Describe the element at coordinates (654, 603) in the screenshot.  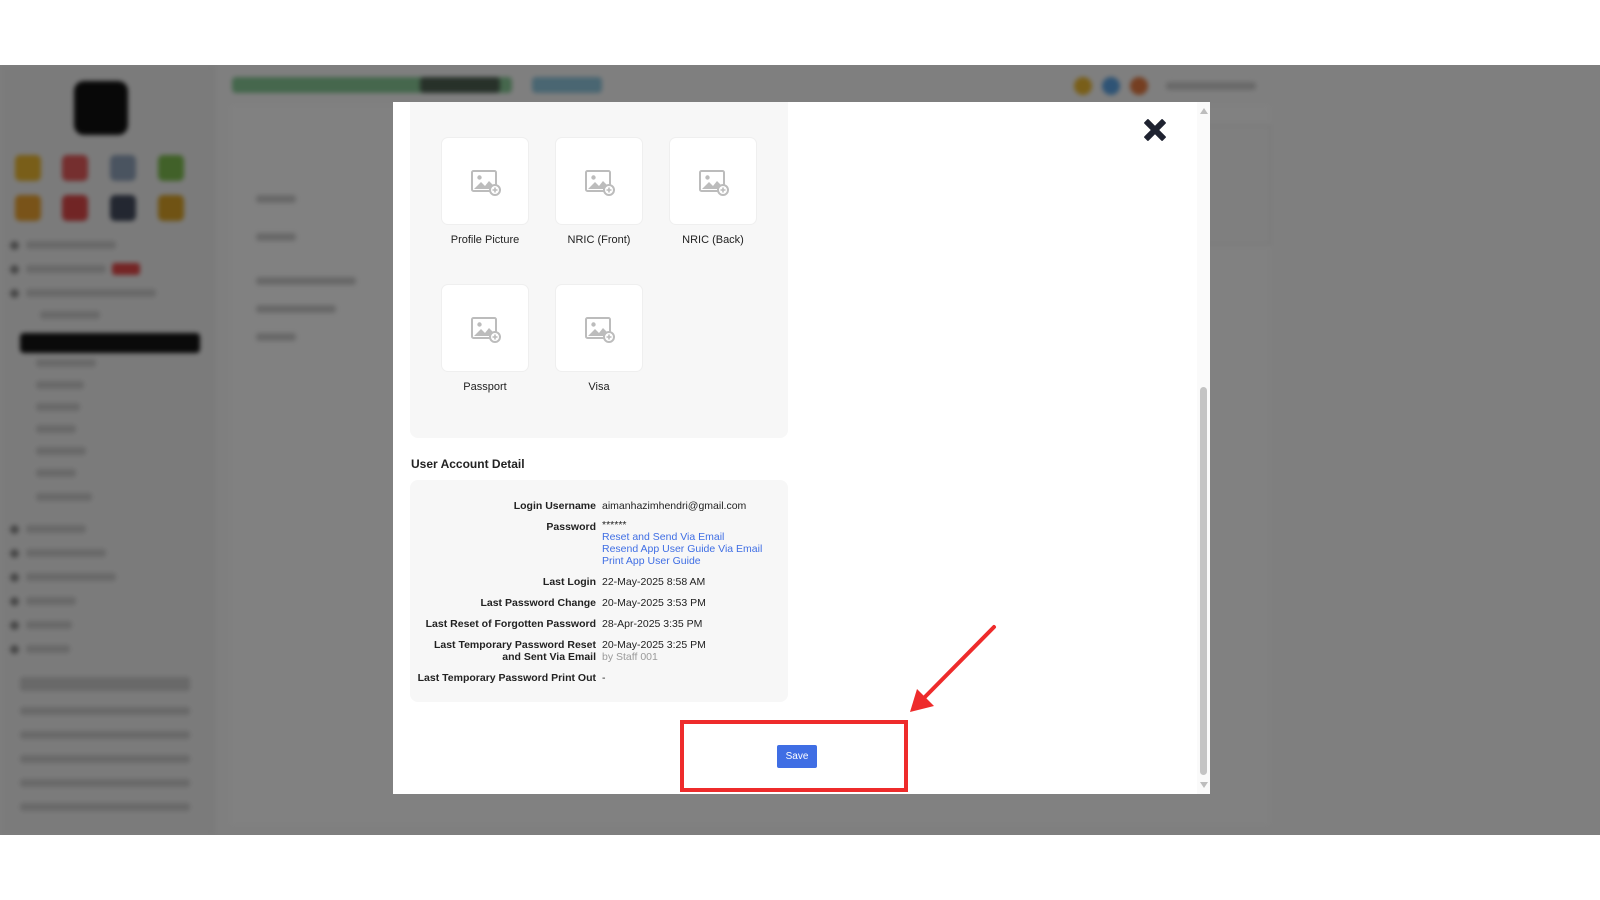
I see `last-password-change-value: 20-May-2025 3:53 PM` at that location.